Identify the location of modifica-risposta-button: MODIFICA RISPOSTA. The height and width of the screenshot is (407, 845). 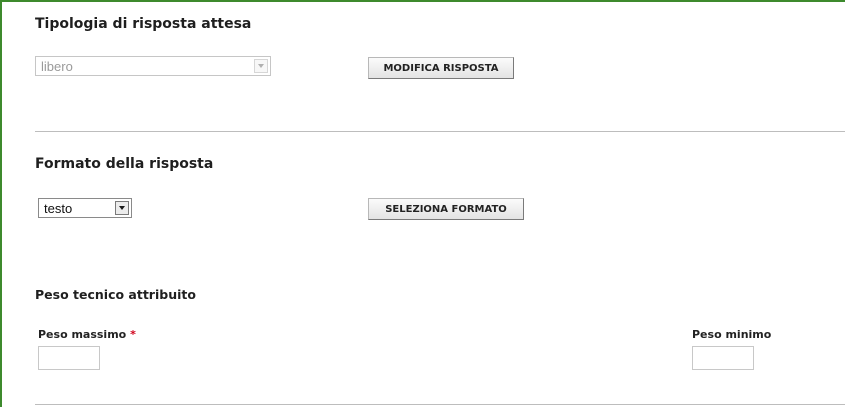
(441, 68).